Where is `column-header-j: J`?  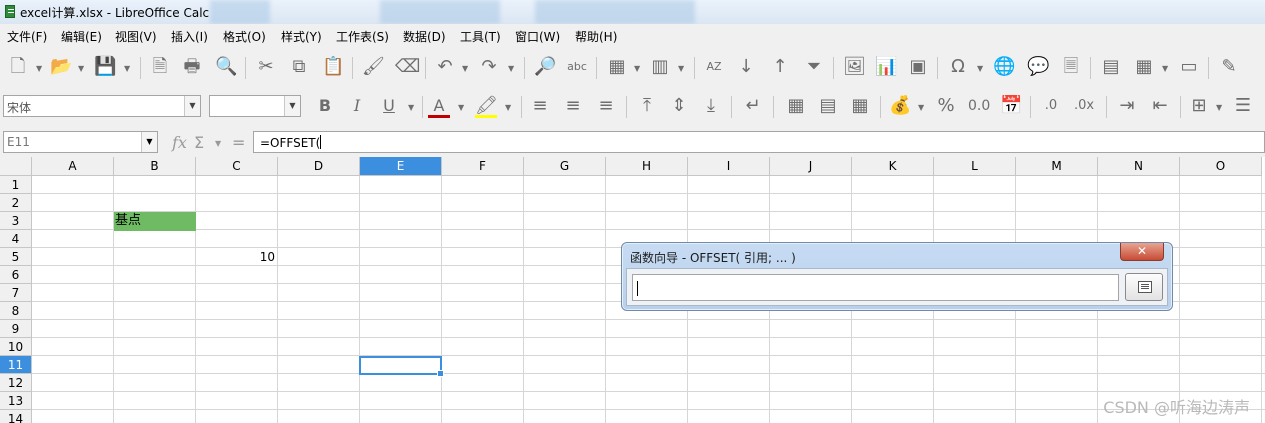
column-header-j: J is located at coordinates (811, 166).